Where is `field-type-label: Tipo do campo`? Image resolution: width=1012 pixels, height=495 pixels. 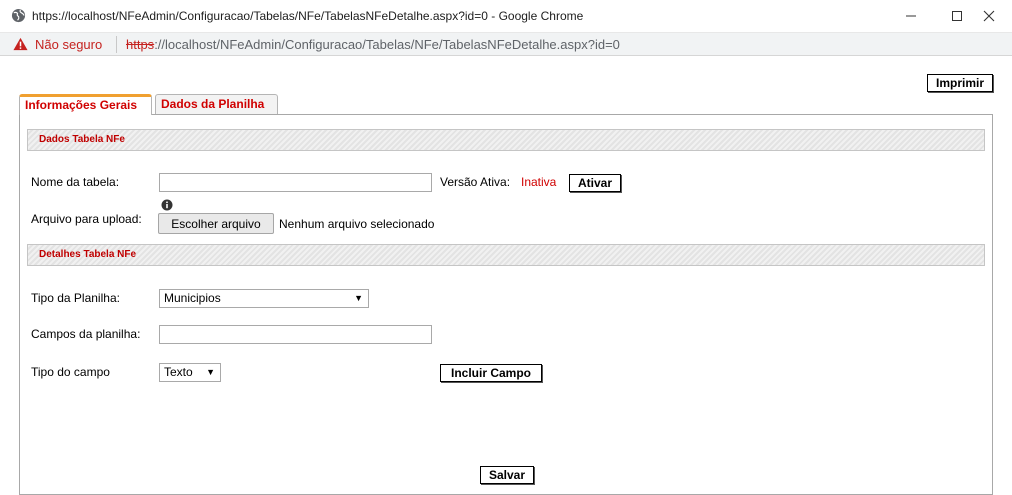
field-type-label: Tipo do campo is located at coordinates (70, 372).